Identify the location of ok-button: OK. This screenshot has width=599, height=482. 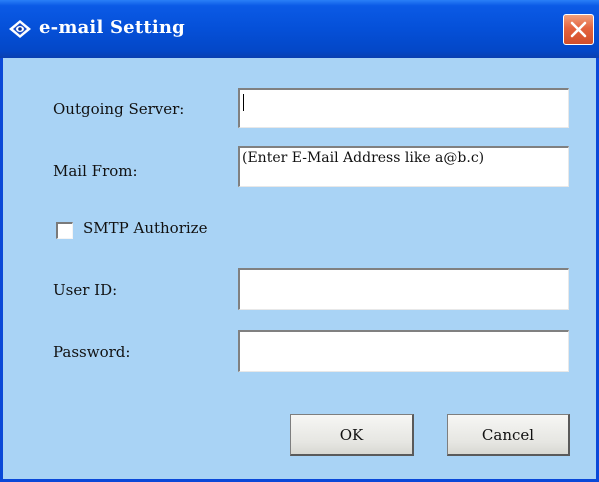
(352, 435).